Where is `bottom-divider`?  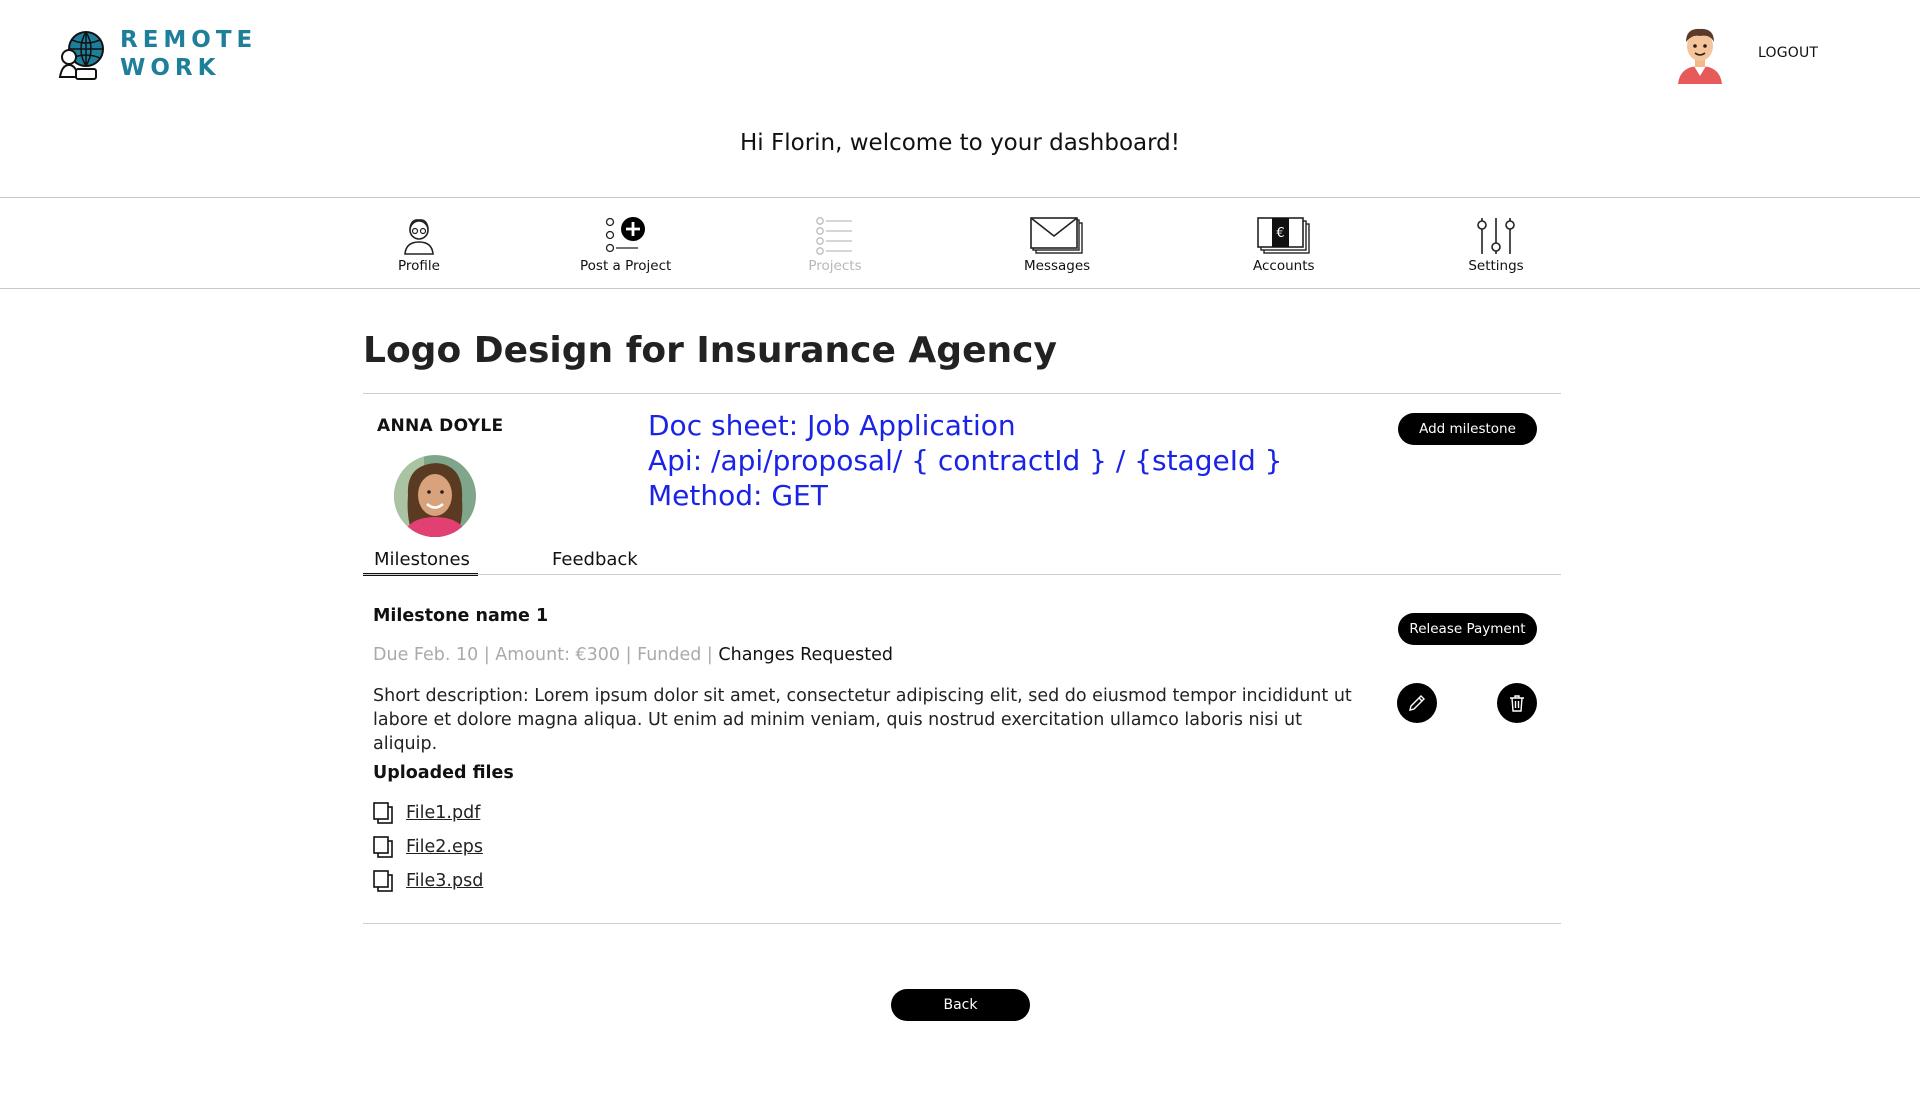 bottom-divider is located at coordinates (962, 923).